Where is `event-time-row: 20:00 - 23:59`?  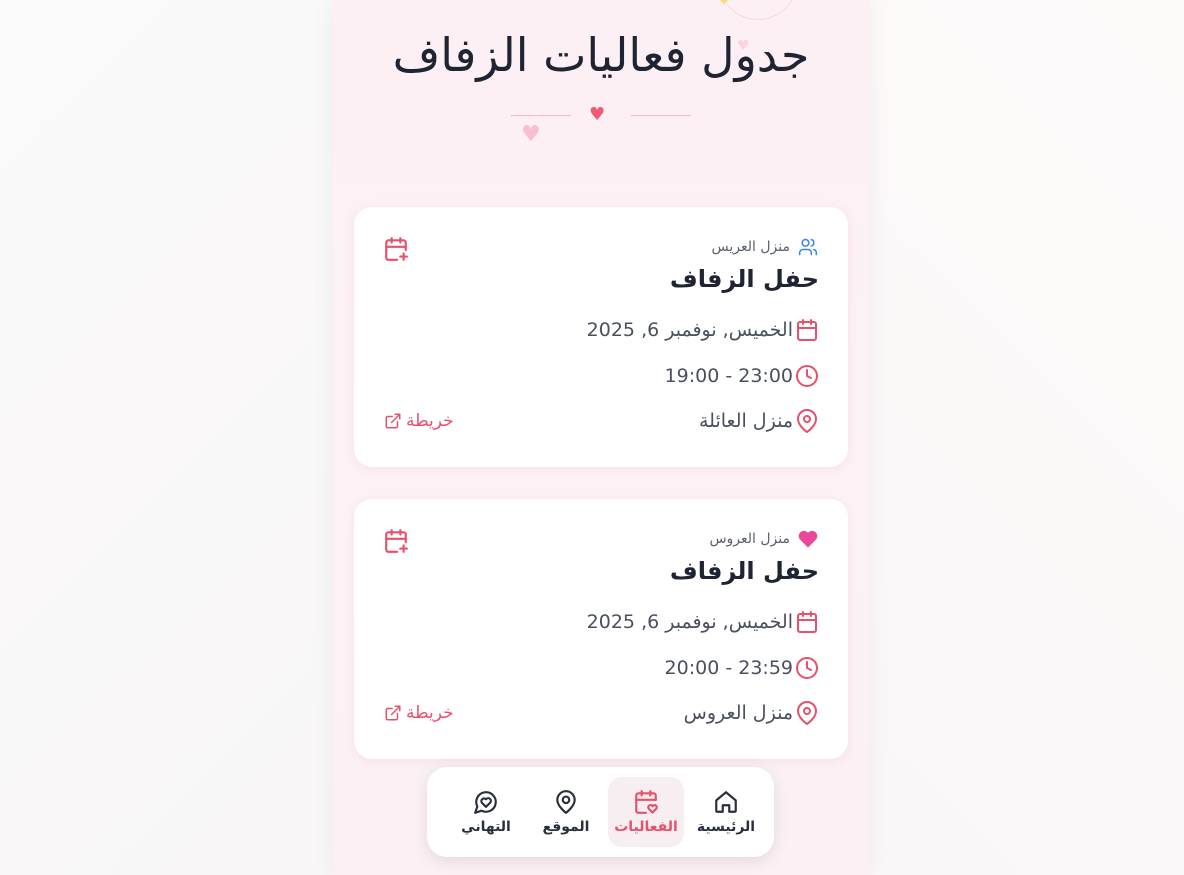 event-time-row: 20:00 - 23:59 is located at coordinates (742, 668).